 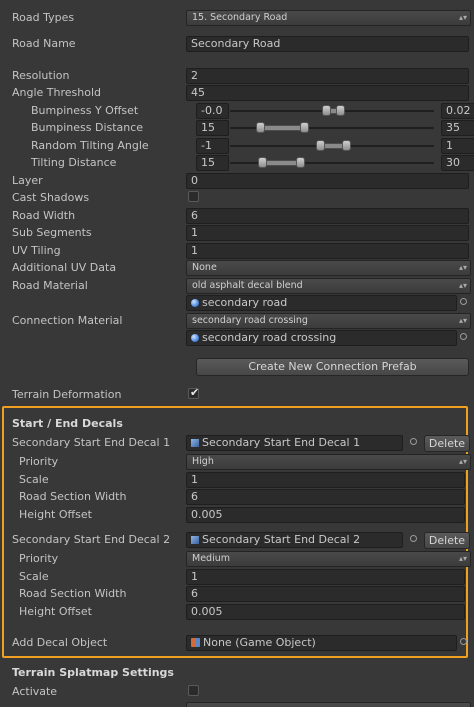 I want to click on tilting-distance-min-handle, so click(x=262, y=162).